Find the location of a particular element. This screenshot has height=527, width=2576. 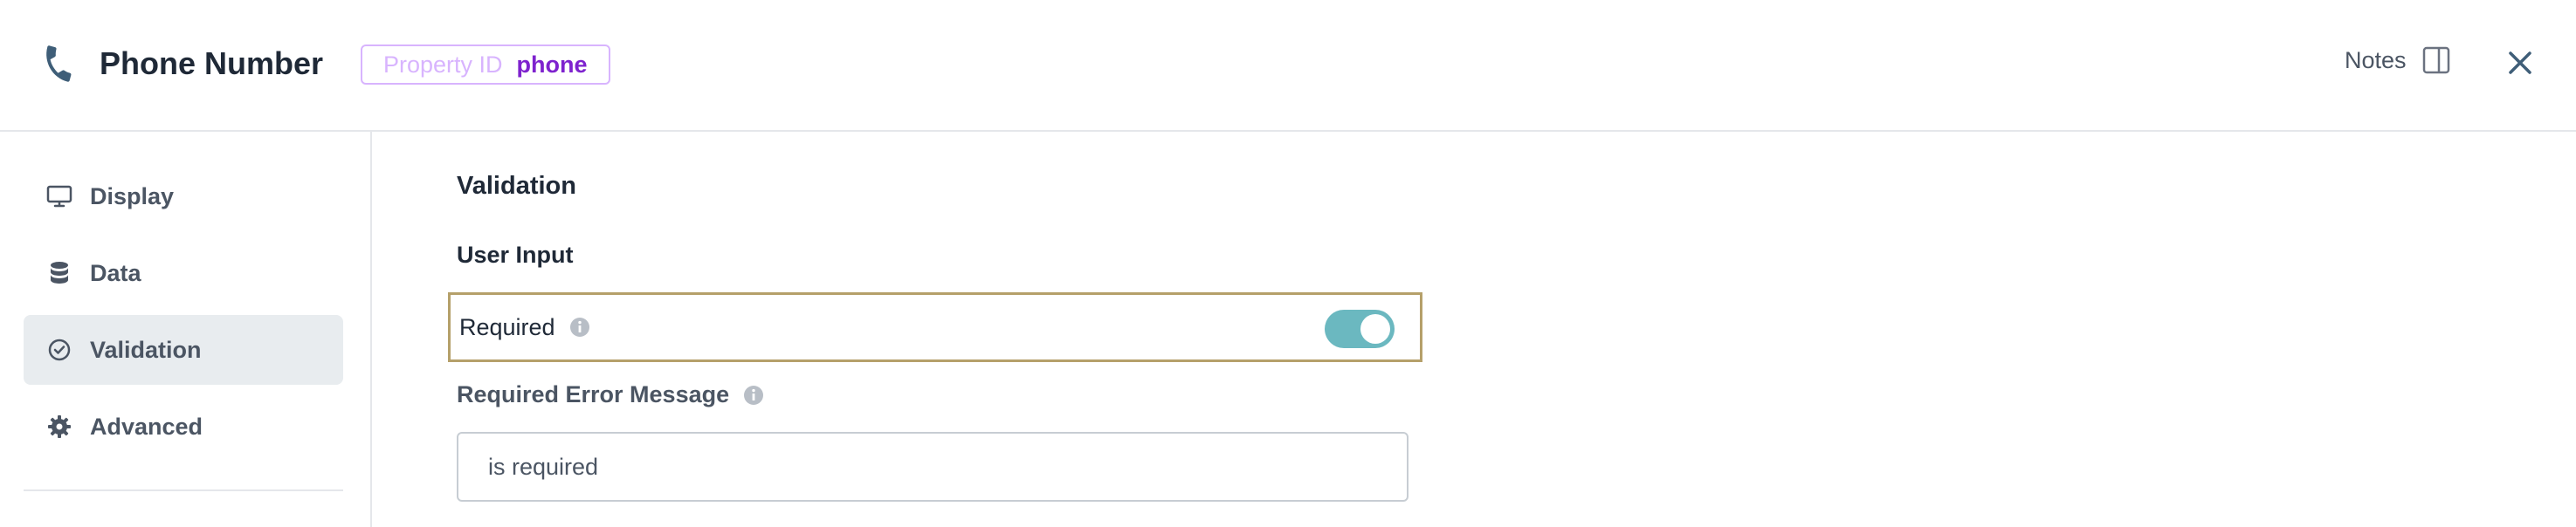

section-title: Validation is located at coordinates (516, 186).